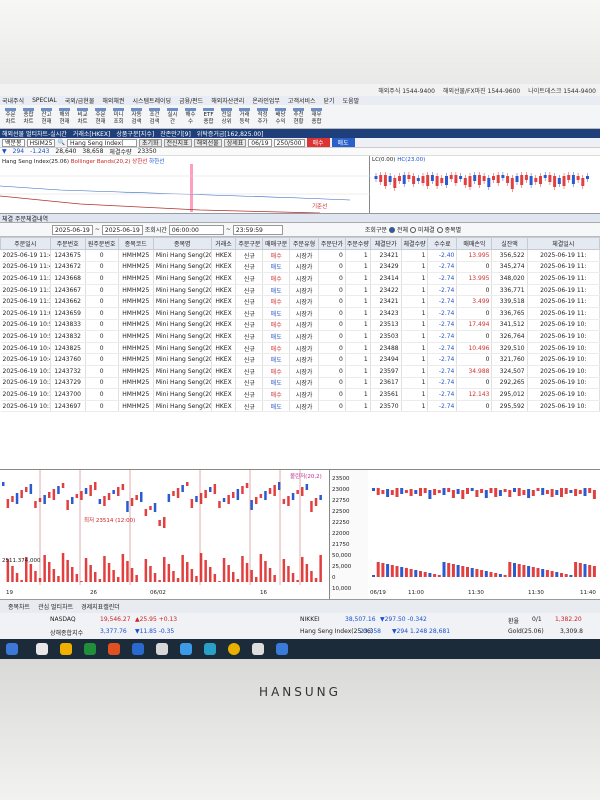 This screenshot has width=600, height=800. I want to click on tab-execution-history: 체결 주문체결내역, so click(25, 218).